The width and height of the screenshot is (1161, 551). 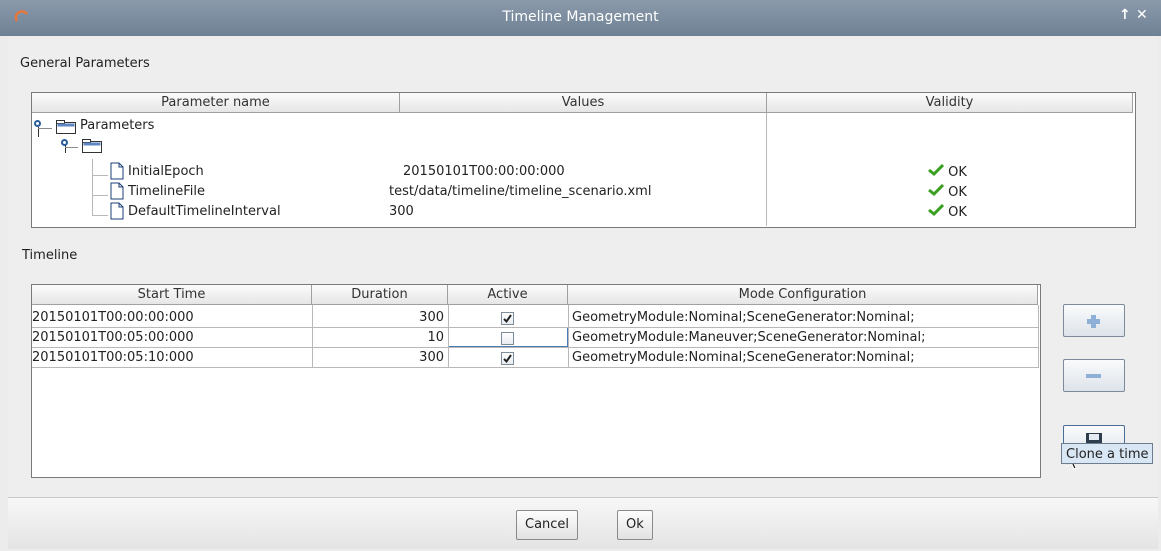 I want to click on cancel-button: Cancel, so click(x=547, y=525).